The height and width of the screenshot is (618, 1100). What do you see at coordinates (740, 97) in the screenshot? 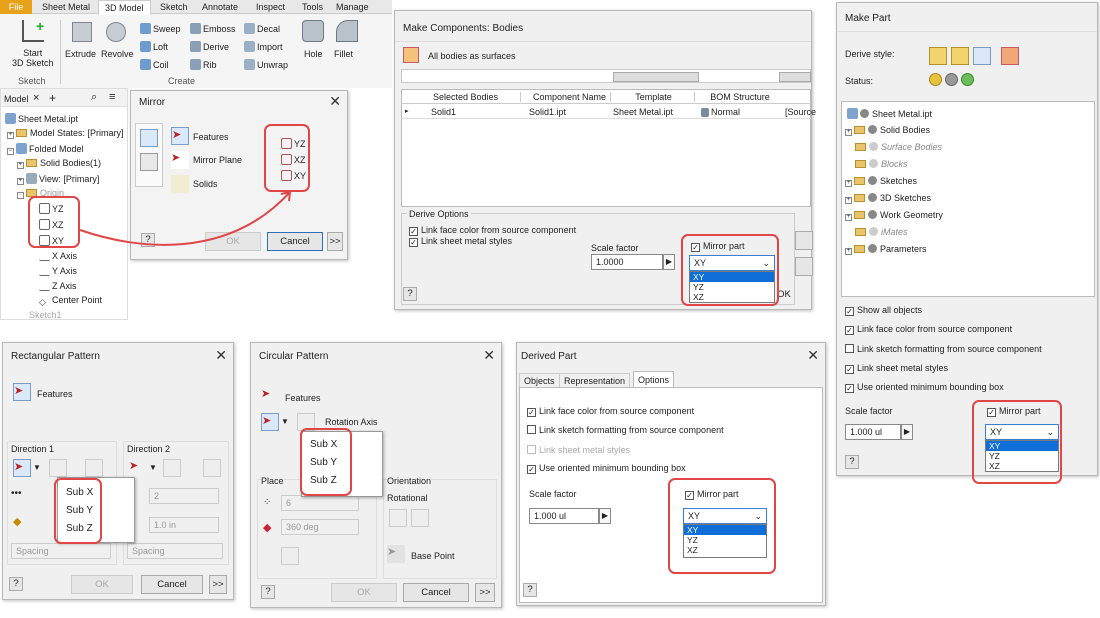
I see `col-header-bom: BOM Structure` at bounding box center [740, 97].